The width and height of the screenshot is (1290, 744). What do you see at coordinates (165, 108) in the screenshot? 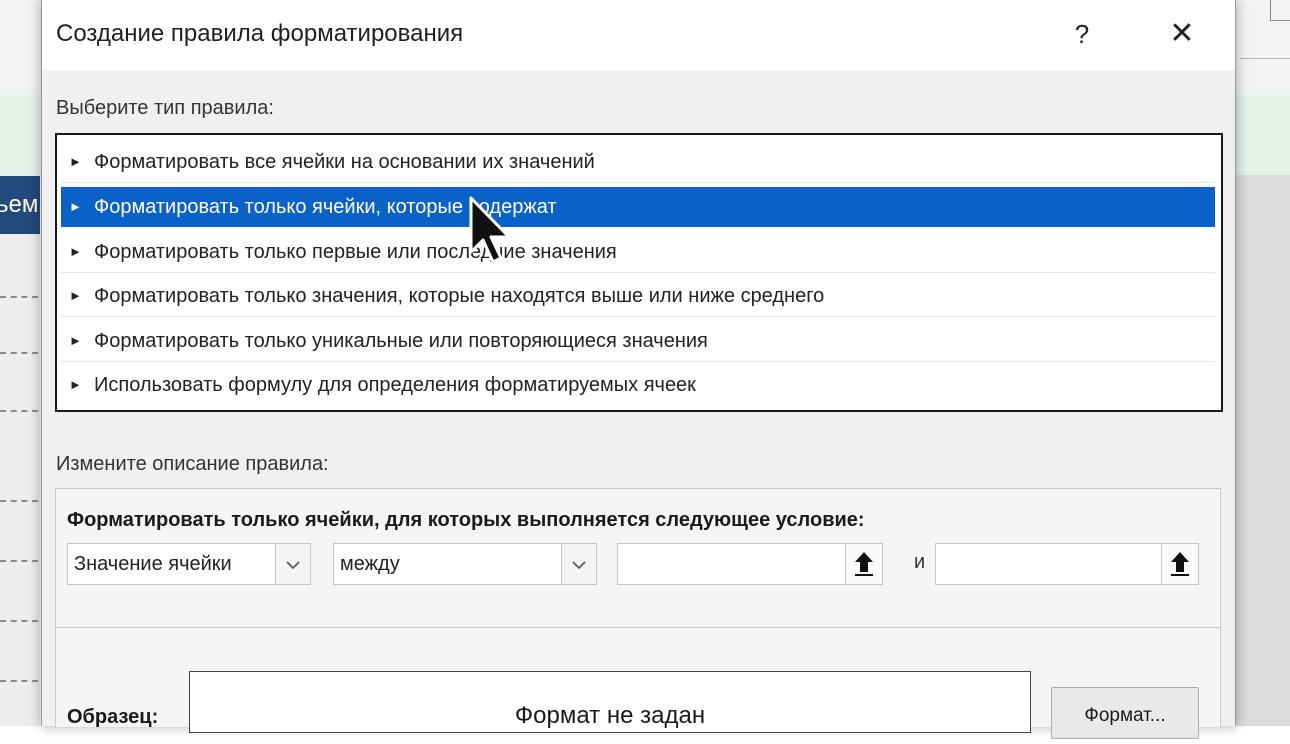
I see `rule-type-label: Выберите тип правила:` at bounding box center [165, 108].